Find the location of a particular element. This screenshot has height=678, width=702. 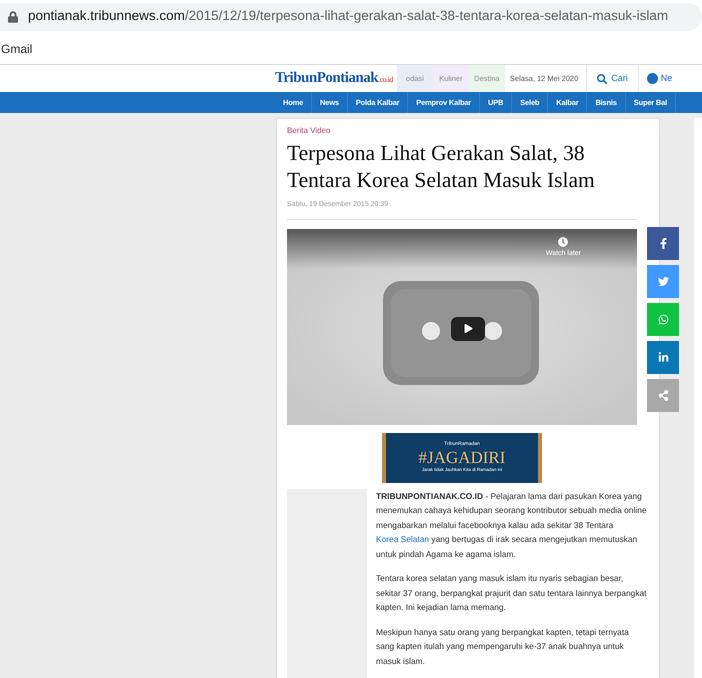

twitter-icon is located at coordinates (663, 281).